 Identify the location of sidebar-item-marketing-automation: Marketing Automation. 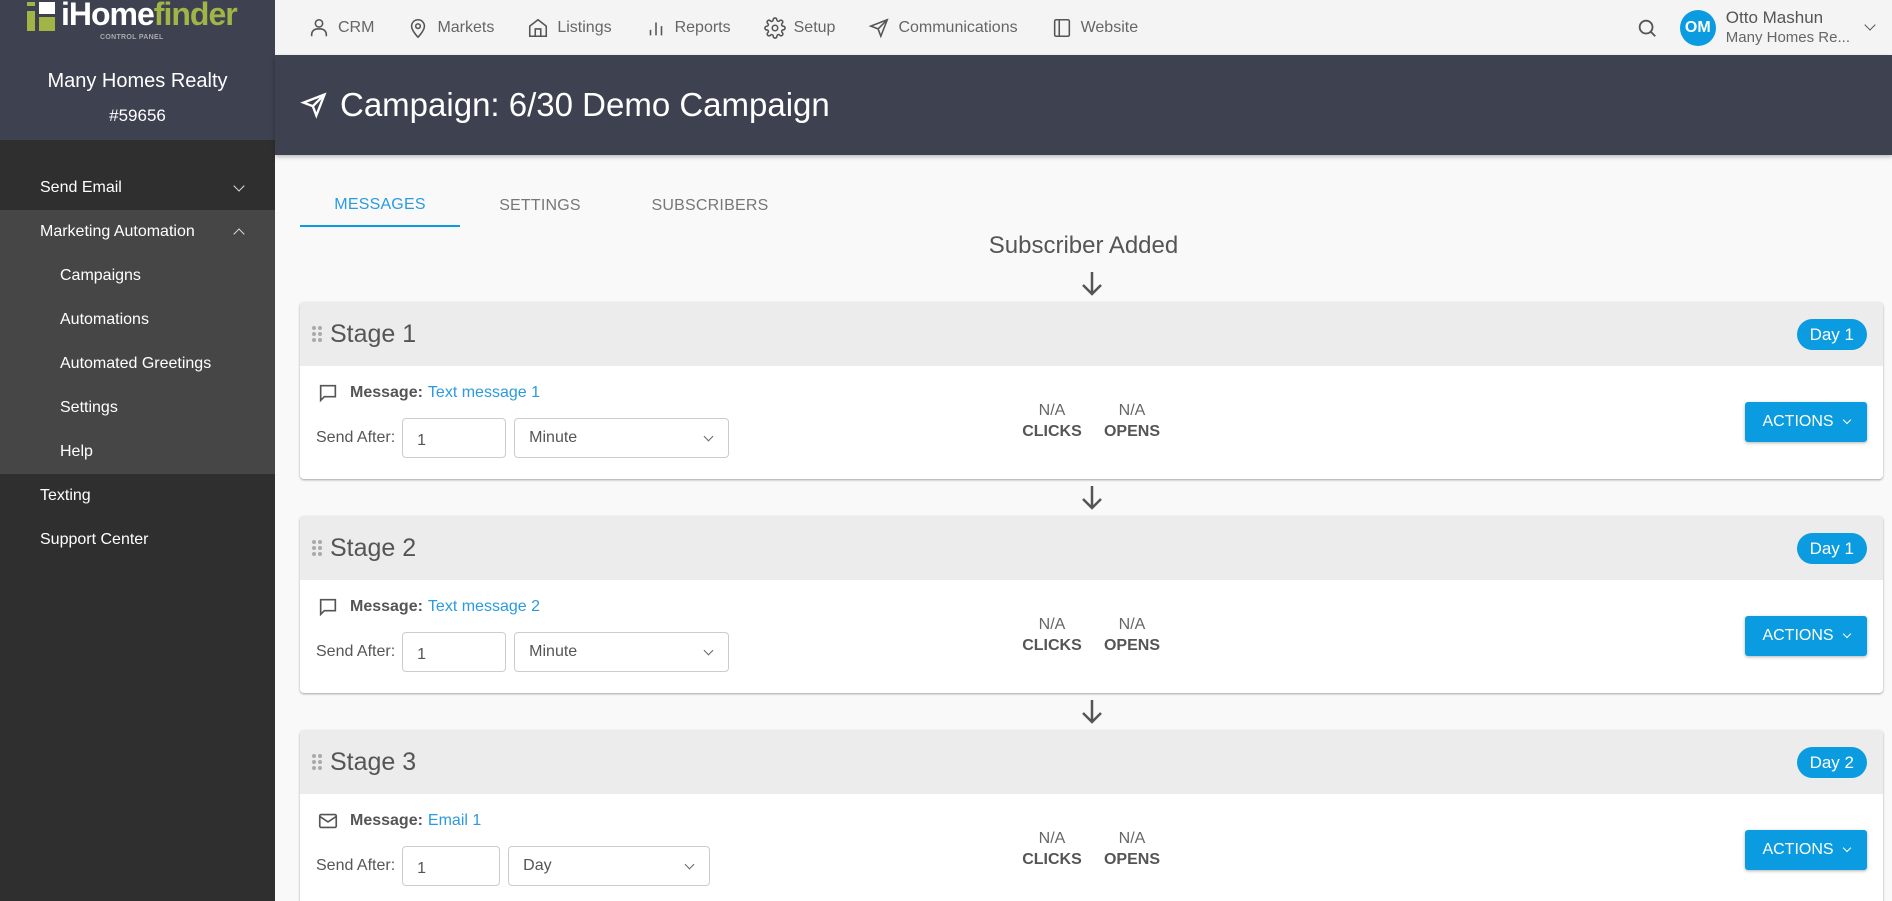
(137, 232).